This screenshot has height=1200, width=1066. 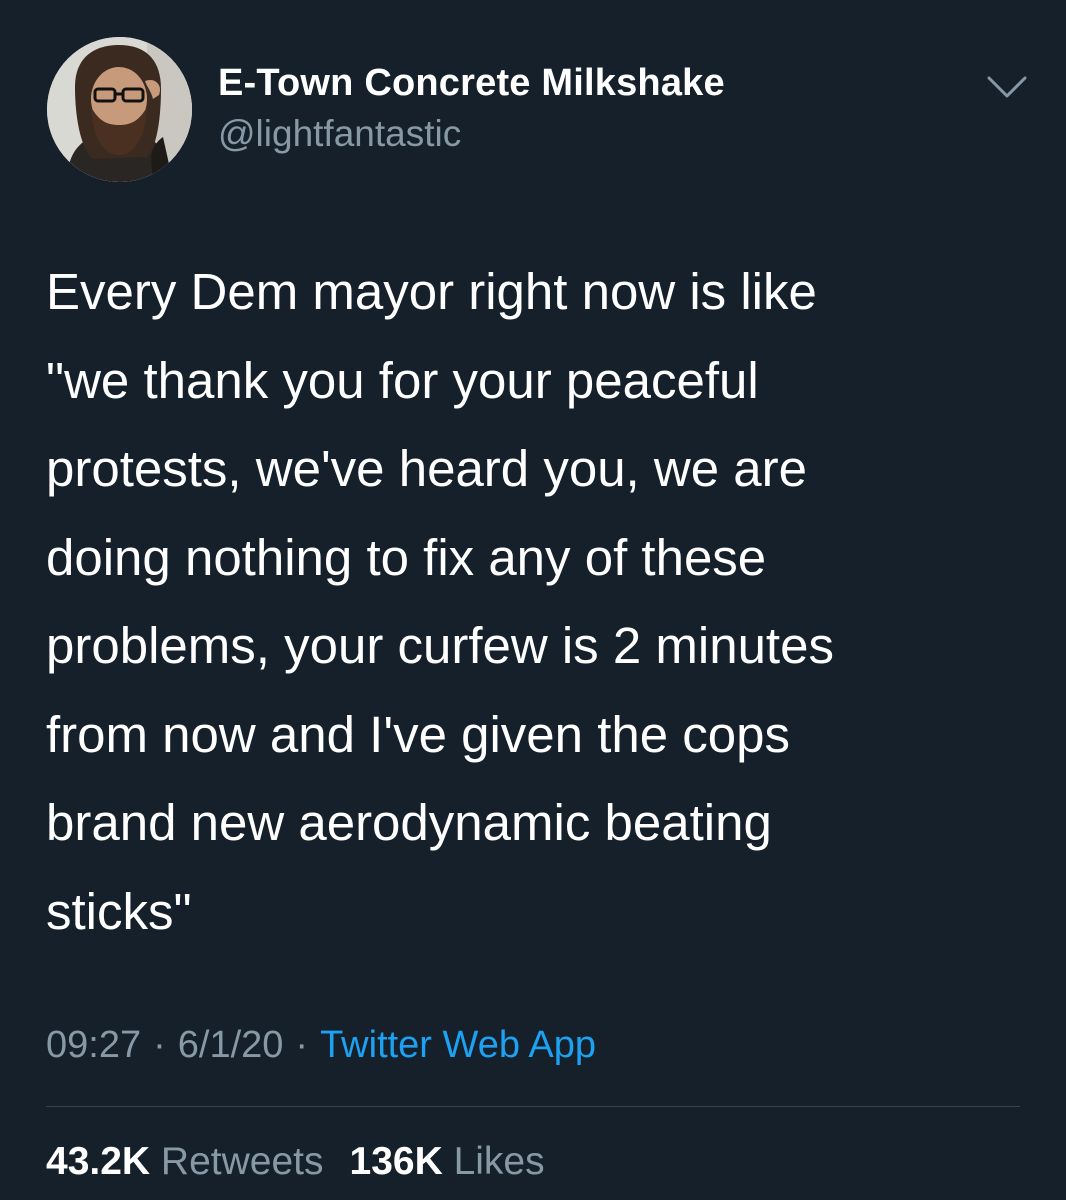 What do you see at coordinates (1007, 87) in the screenshot?
I see `chevron-down-icon` at bounding box center [1007, 87].